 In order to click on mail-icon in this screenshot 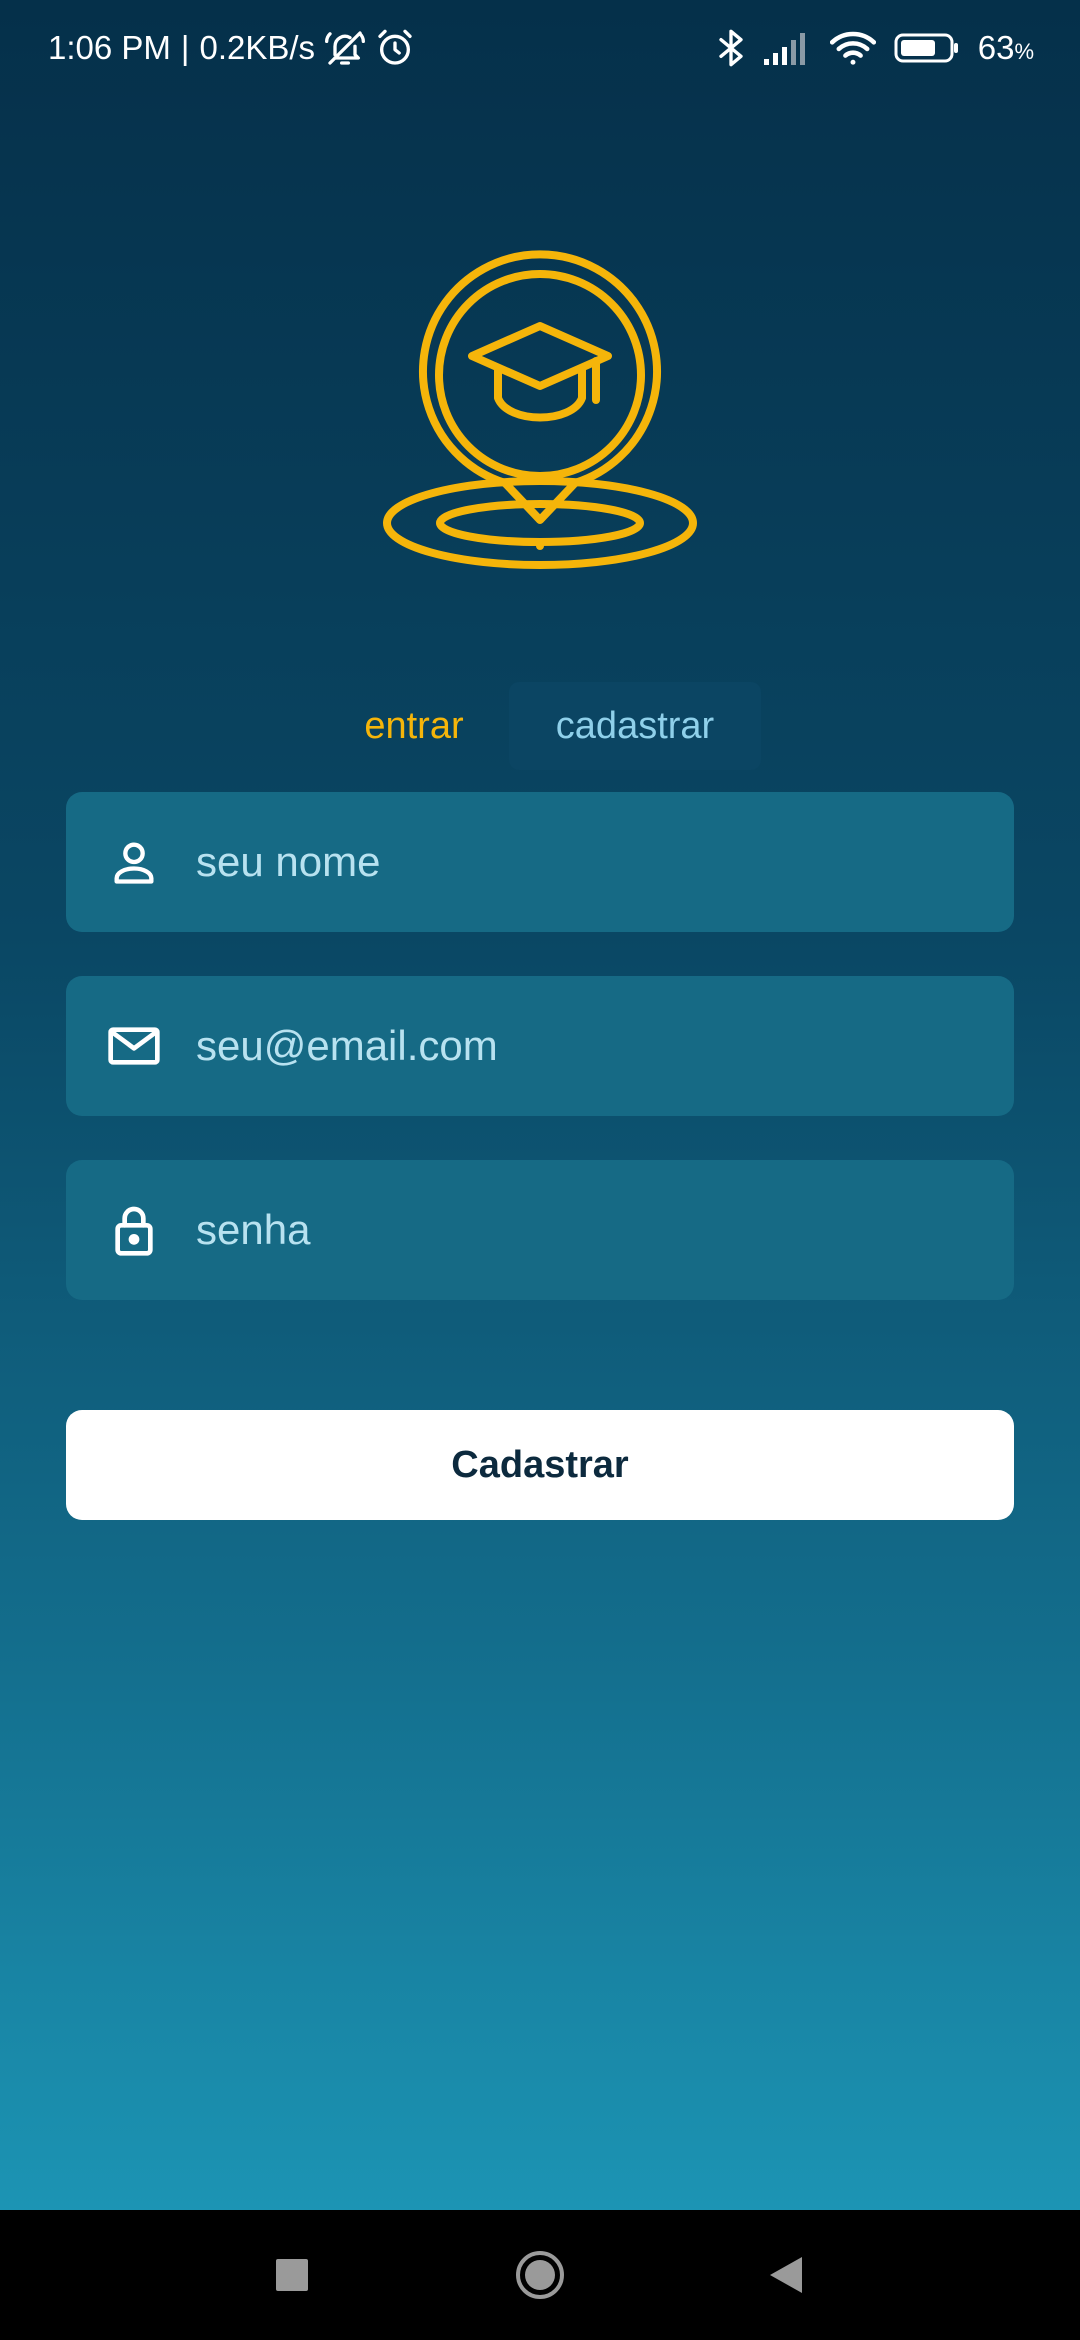, I will do `click(134, 1046)`.